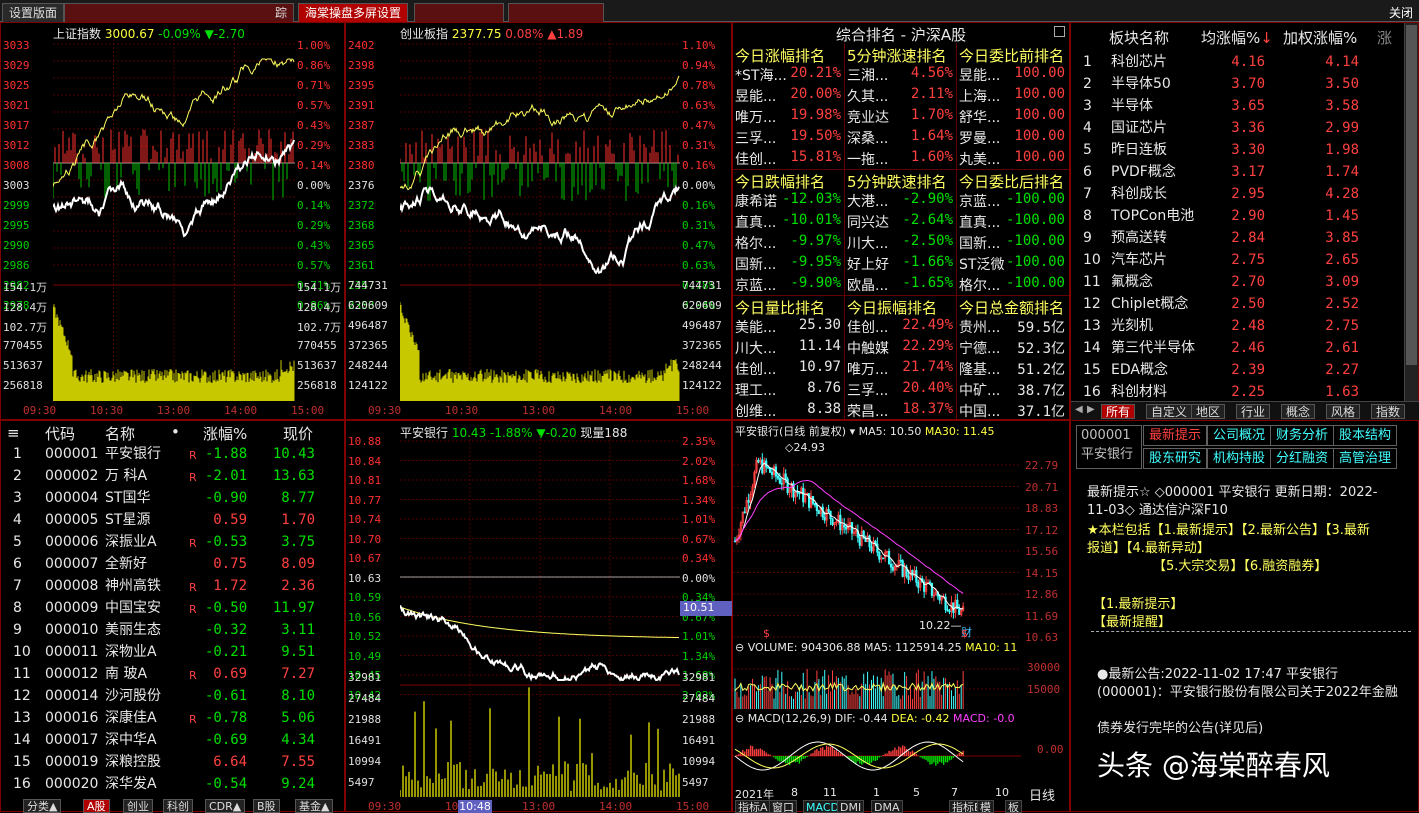 Image resolution: width=1419 pixels, height=813 pixels. Describe the element at coordinates (145, 718) in the screenshot. I see `stock-name: 深康佳A` at that location.